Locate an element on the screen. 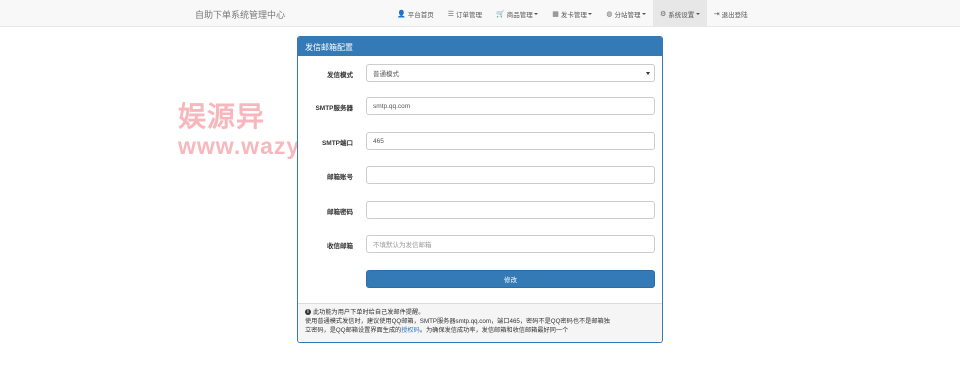 The width and height of the screenshot is (960, 379). auth-code-link: 授权码 is located at coordinates (410, 330).